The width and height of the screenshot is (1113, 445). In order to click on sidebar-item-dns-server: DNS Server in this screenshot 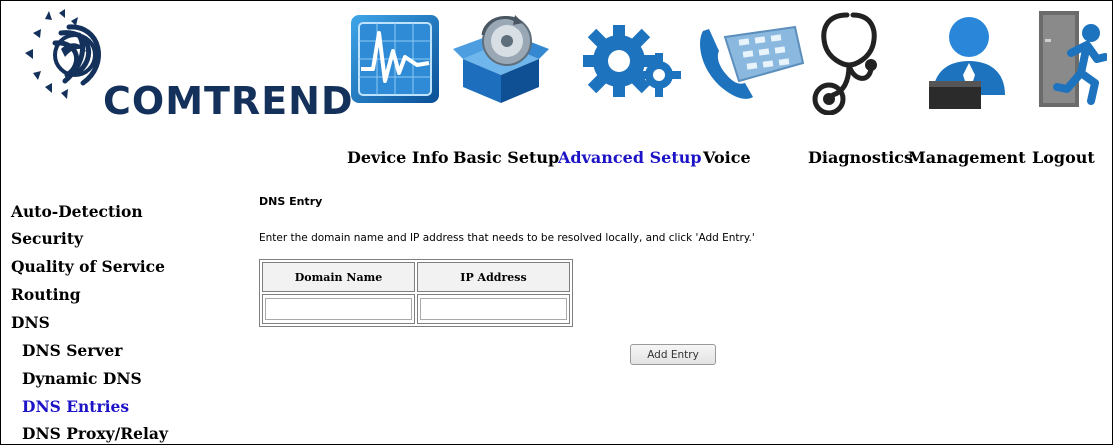, I will do `click(72, 350)`.